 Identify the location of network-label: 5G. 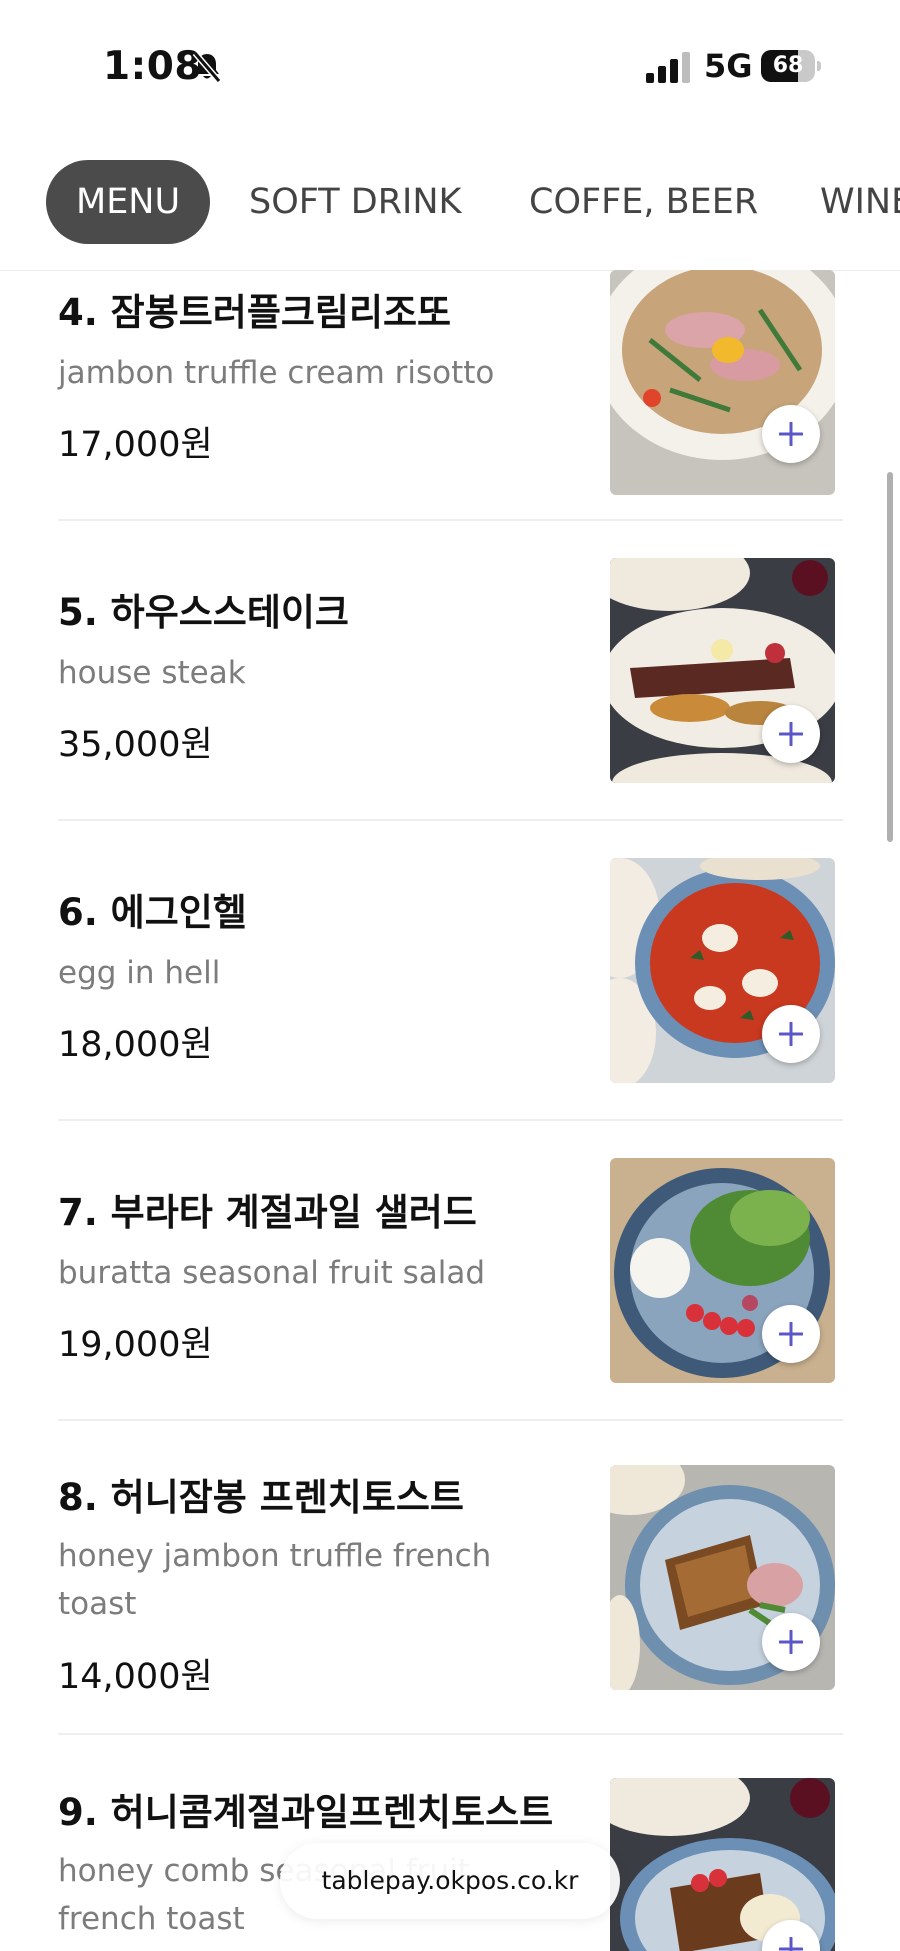
(728, 66).